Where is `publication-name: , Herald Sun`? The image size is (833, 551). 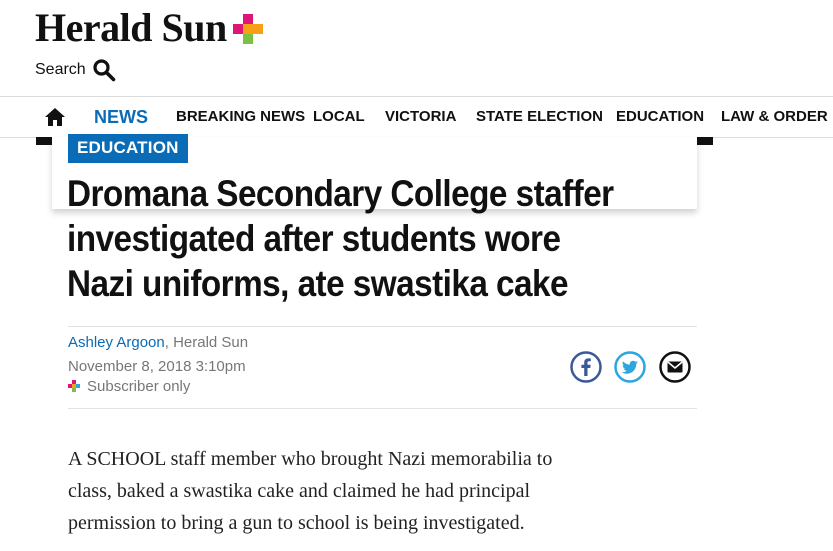 publication-name: , Herald Sun is located at coordinates (206, 342).